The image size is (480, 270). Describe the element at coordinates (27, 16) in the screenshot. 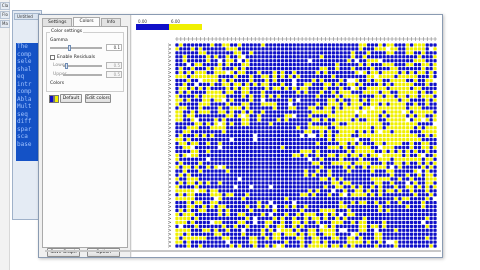

I see `background-window-tab: Untitled` at that location.